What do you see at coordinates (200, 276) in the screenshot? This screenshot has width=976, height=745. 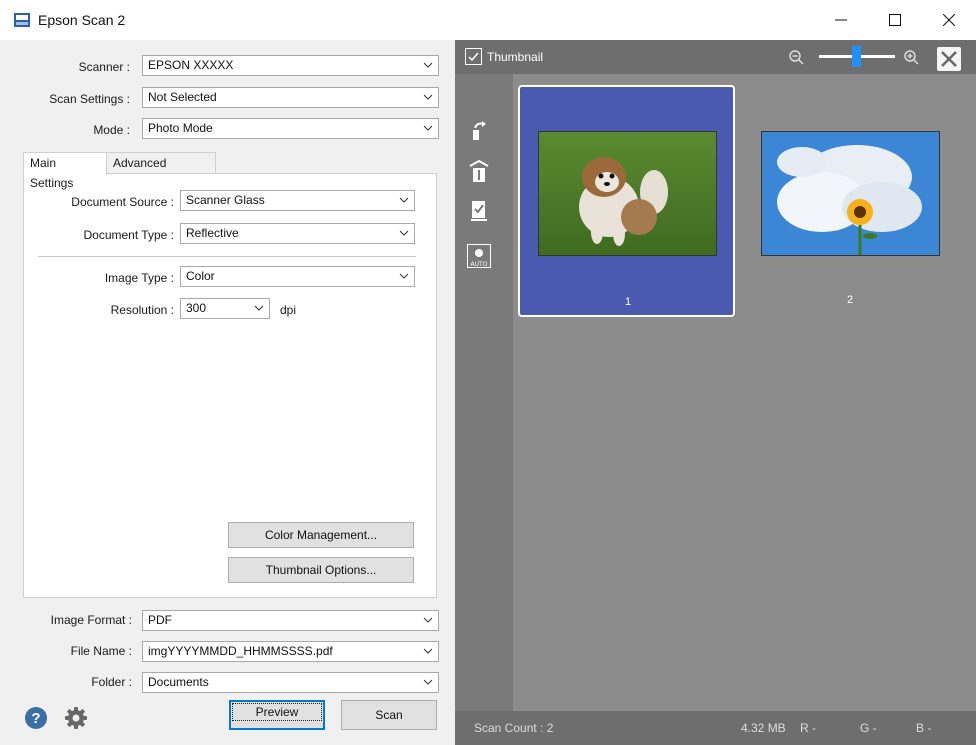 I see `image-type-value: Color` at bounding box center [200, 276].